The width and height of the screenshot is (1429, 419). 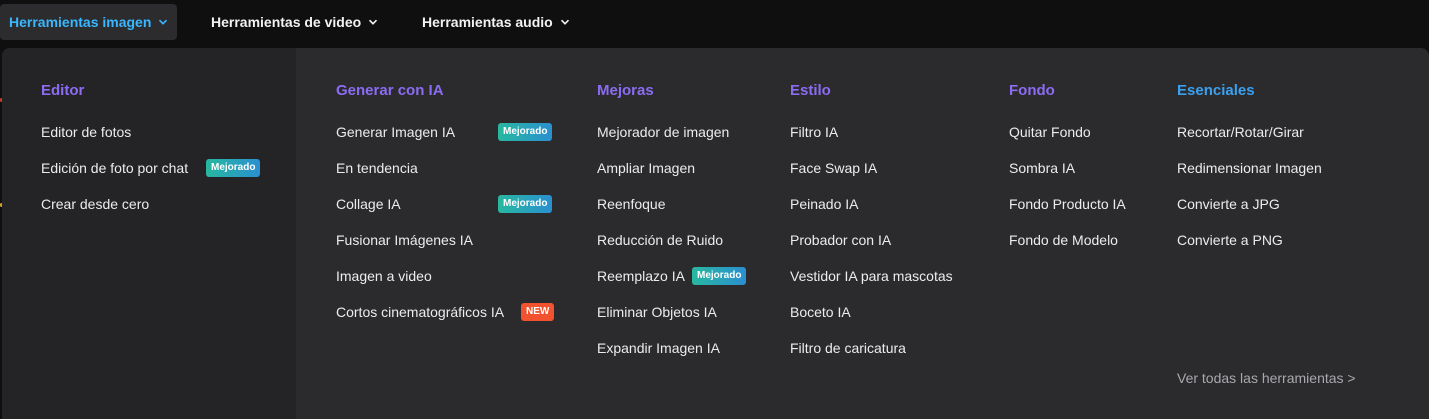 I want to click on nav-herramientas-audio: Herramientas audio, so click(x=496, y=22).